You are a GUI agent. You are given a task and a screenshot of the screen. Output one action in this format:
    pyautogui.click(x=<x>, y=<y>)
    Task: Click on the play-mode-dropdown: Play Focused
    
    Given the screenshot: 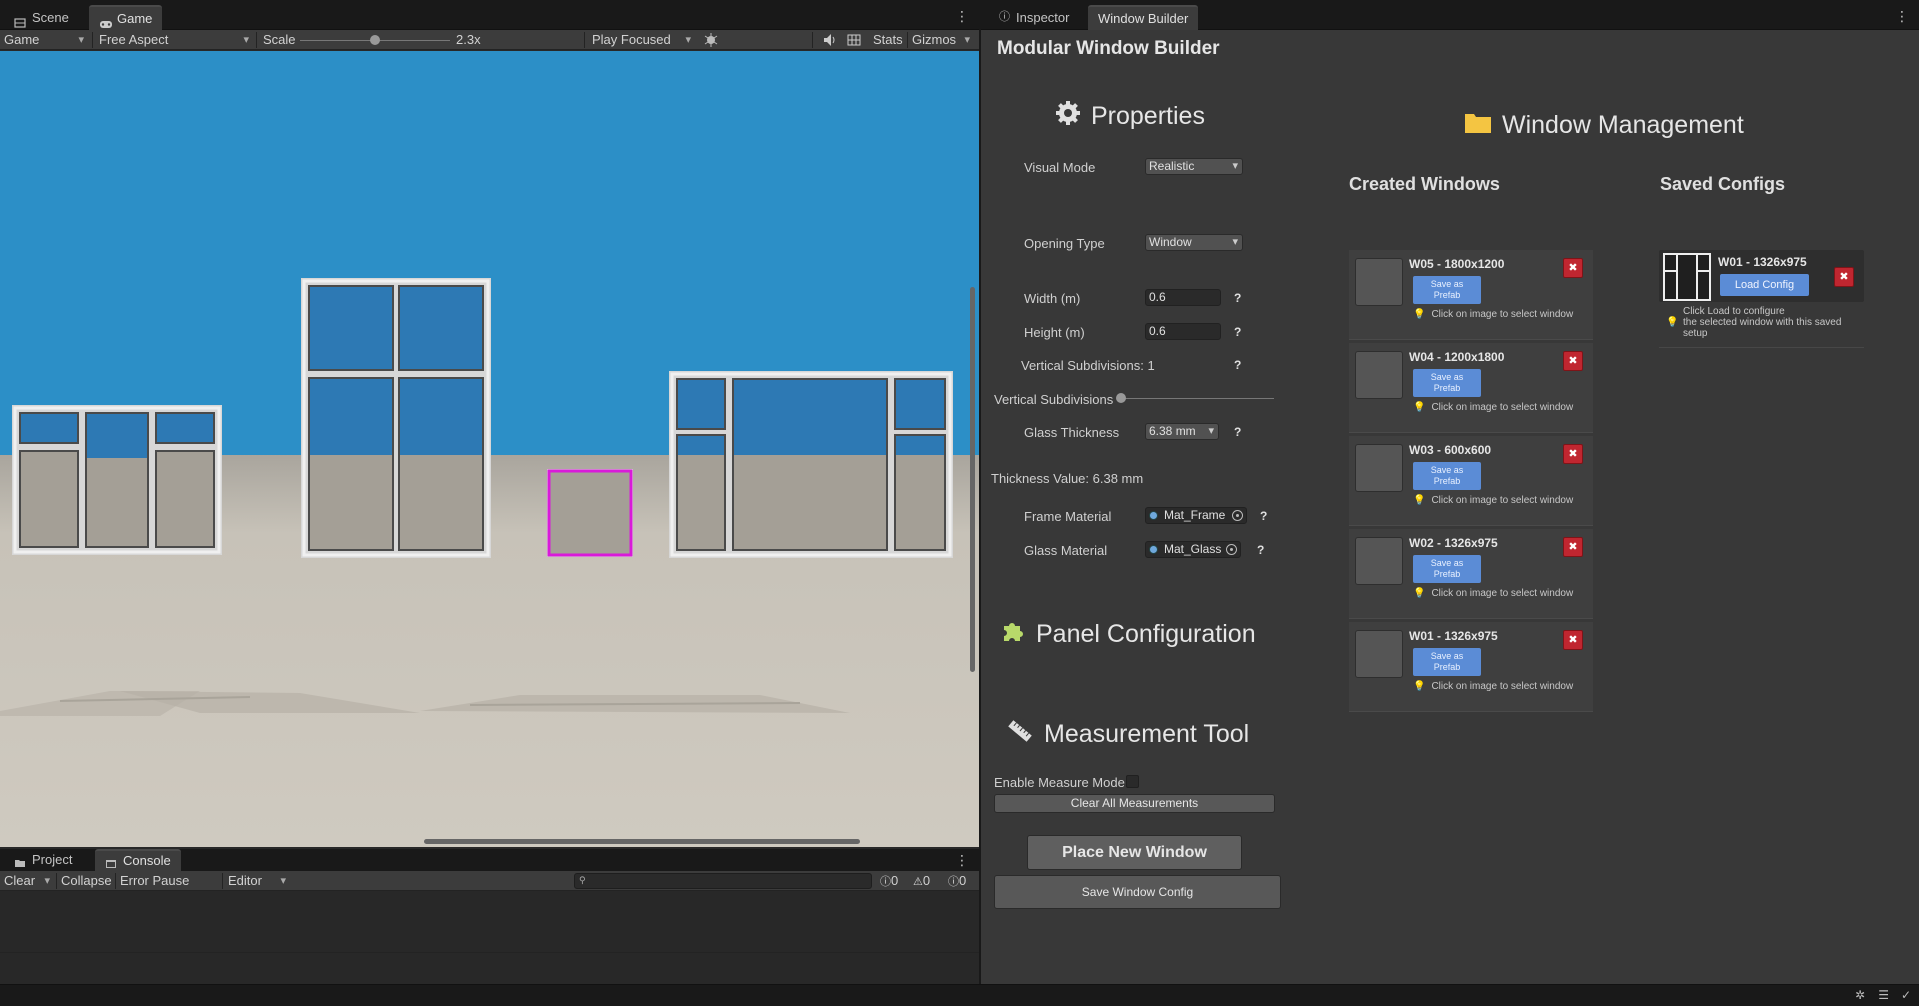 What is the action you would take?
    pyautogui.click(x=643, y=40)
    